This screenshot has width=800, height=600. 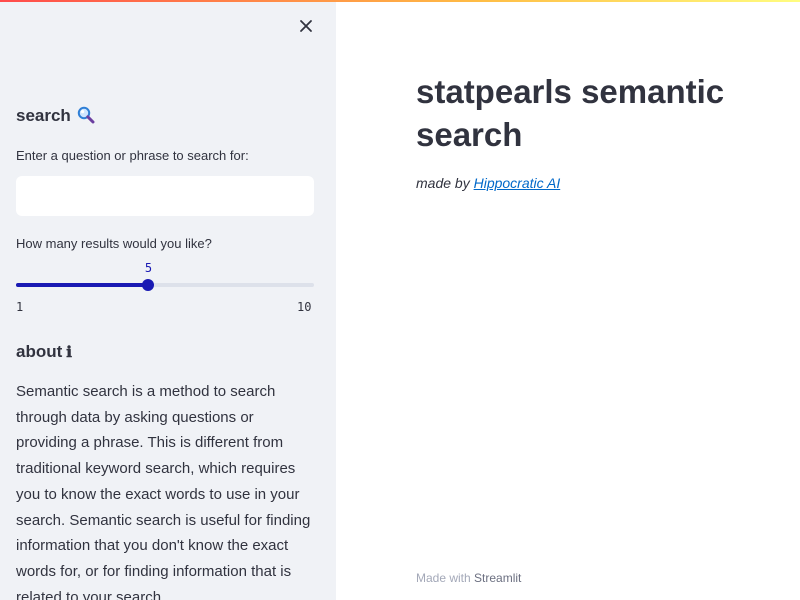 I want to click on about-heading: about ℹ, so click(x=44, y=352).